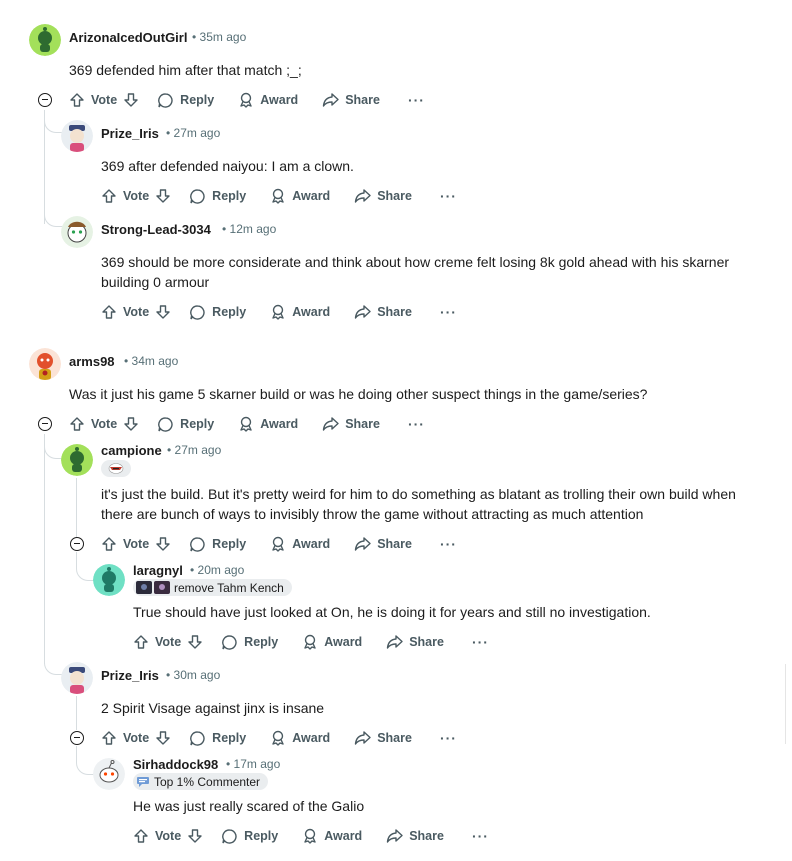 This screenshot has width=792, height=861. I want to click on reply-label: Reply, so click(229, 544).